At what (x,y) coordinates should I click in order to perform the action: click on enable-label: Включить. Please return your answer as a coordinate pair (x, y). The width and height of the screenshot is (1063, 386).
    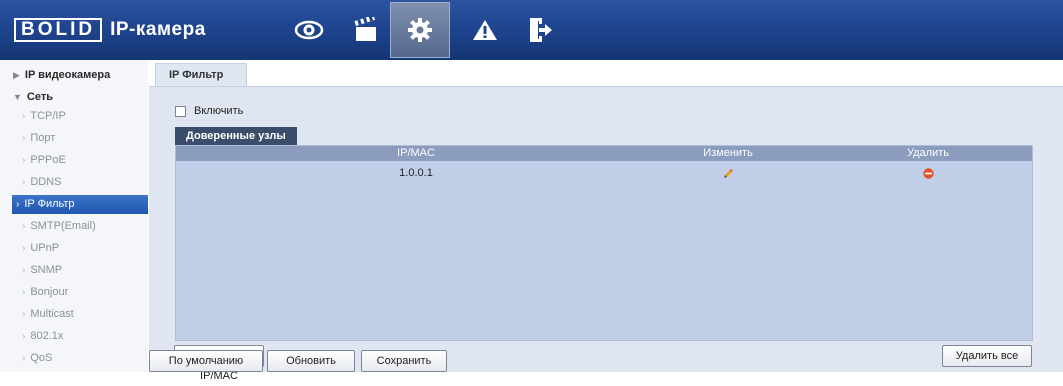
    Looking at the image, I should click on (219, 111).